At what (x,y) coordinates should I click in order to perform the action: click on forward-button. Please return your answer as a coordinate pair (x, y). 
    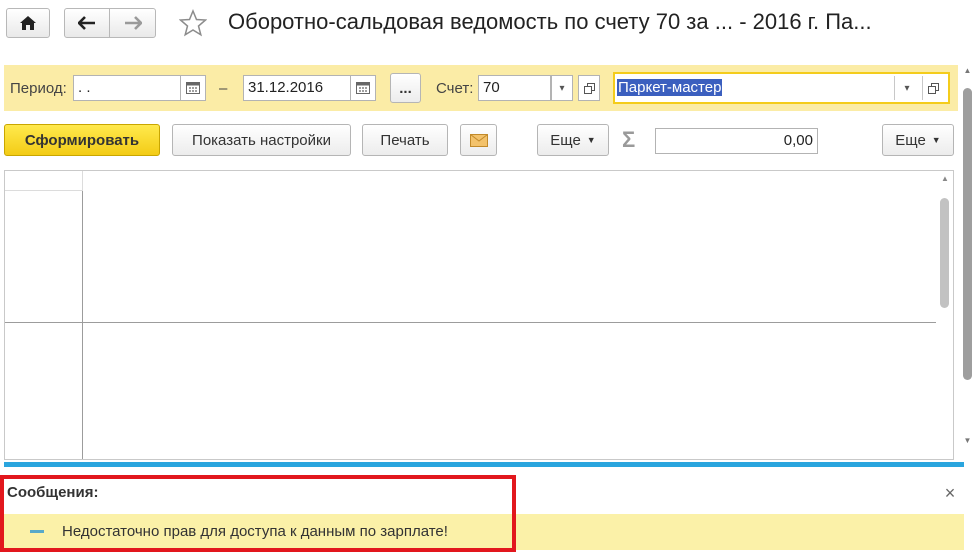
    Looking at the image, I should click on (132, 23).